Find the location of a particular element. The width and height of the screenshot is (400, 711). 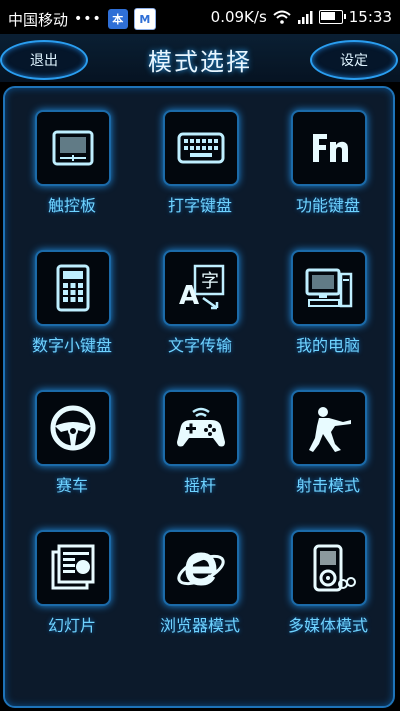

text-transfer-icon: 字A is located at coordinates (201, 288).